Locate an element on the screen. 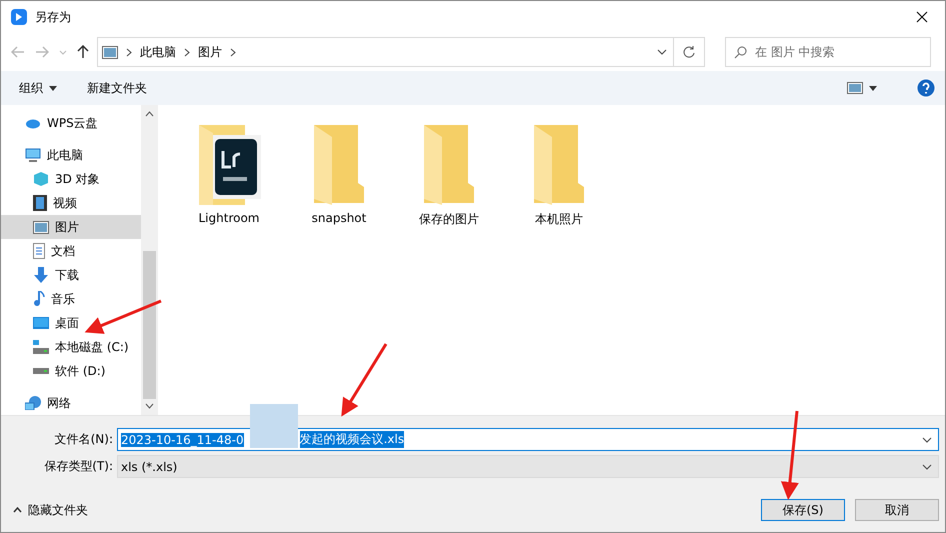 The image size is (946, 533). organize-menu: 组织 is located at coordinates (38, 88).